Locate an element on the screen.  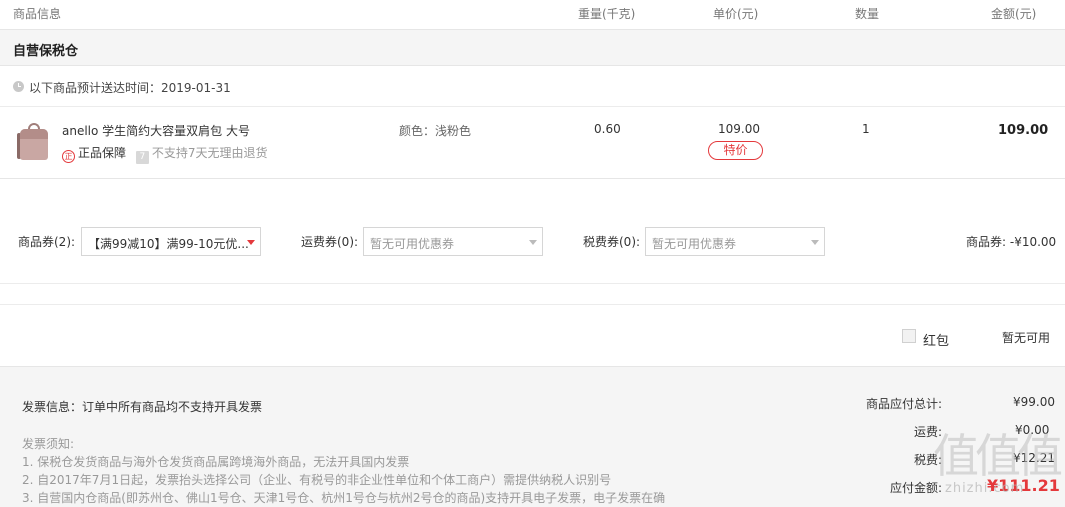
product-qty: 1 is located at coordinates (866, 129).